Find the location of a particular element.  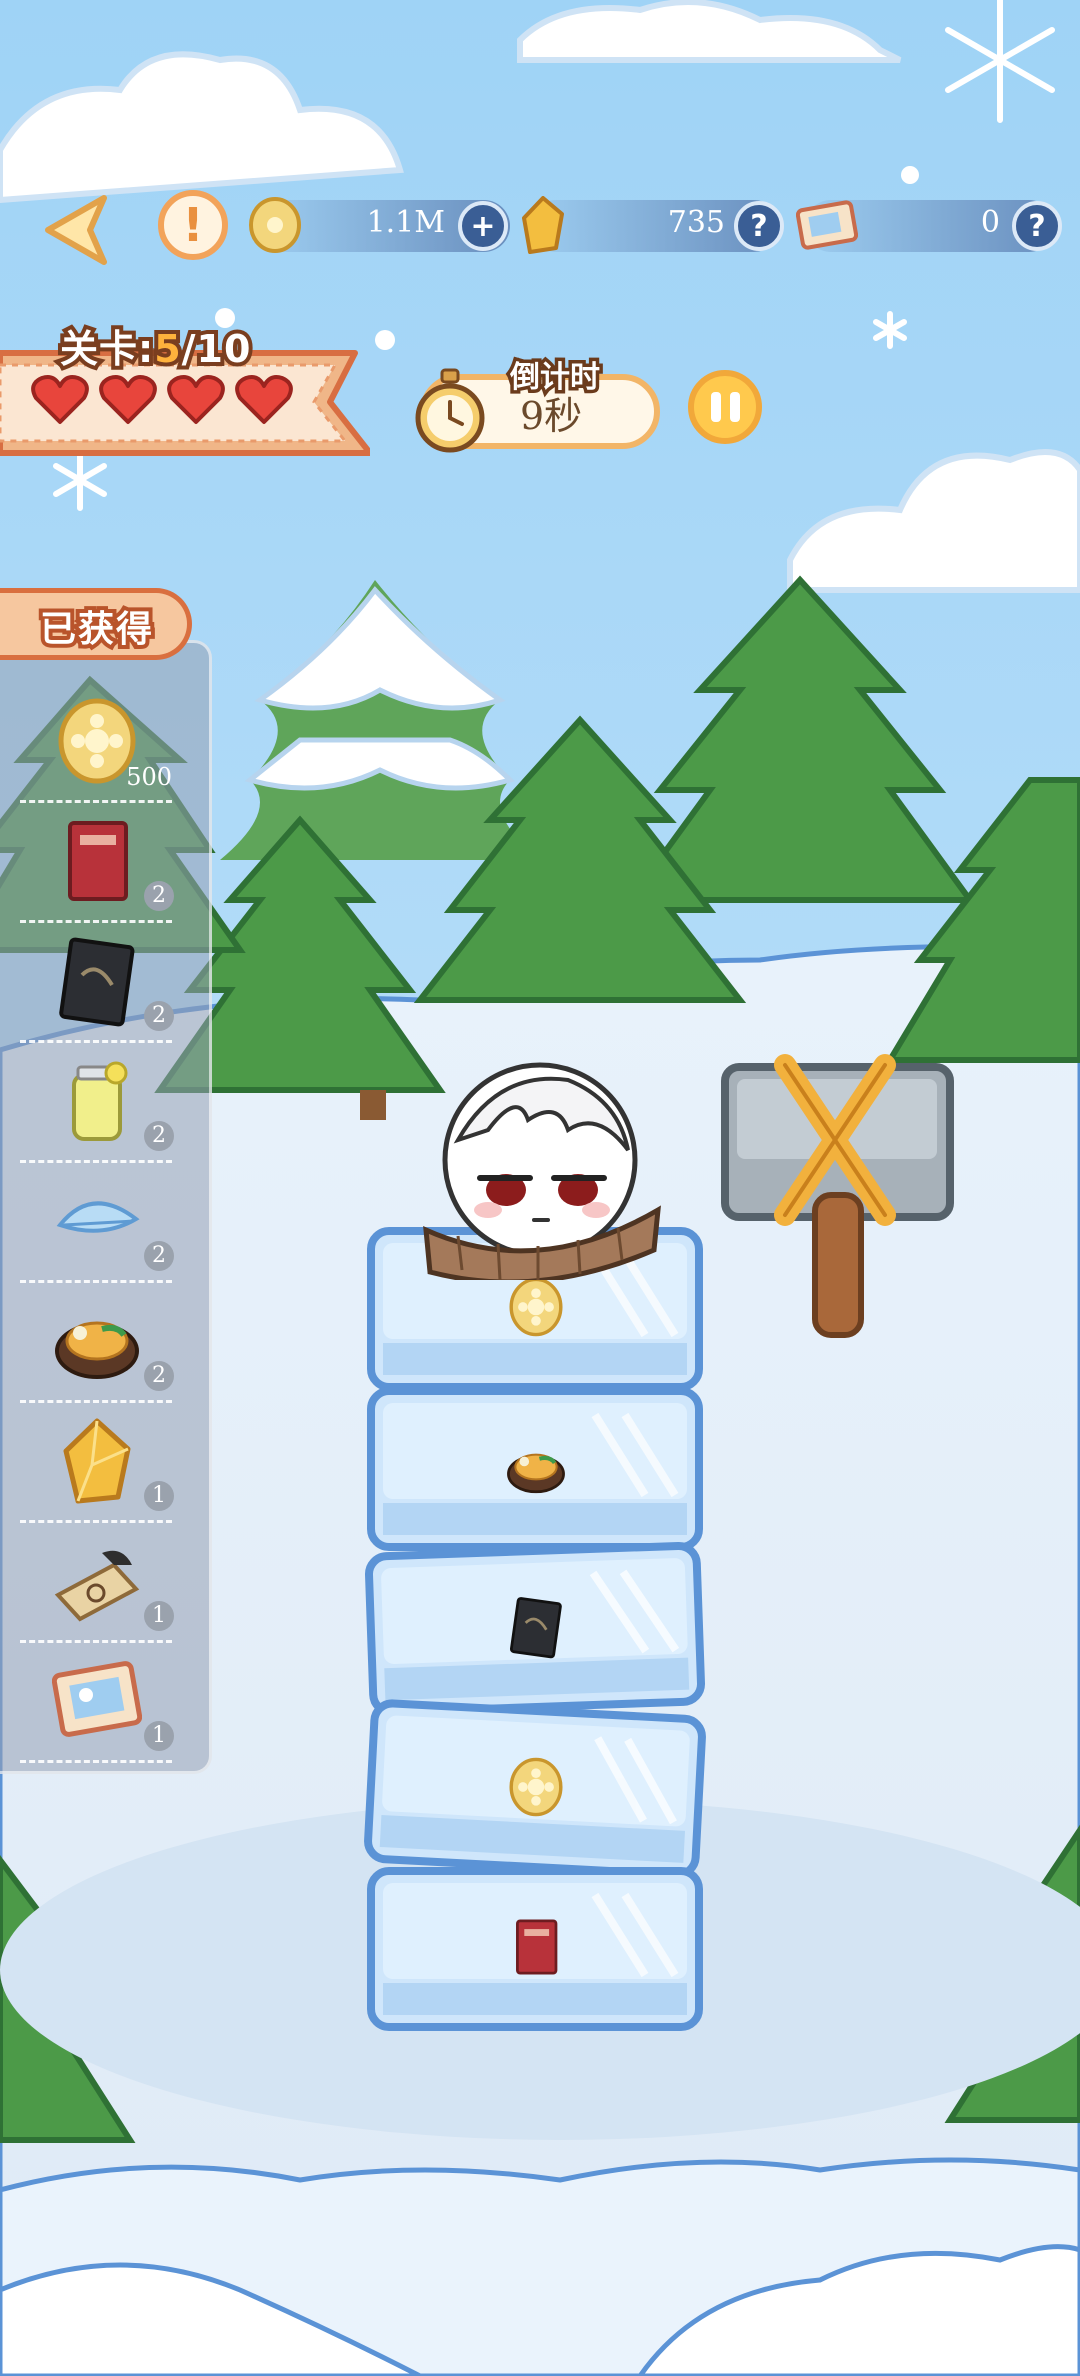

back-button is located at coordinates (79, 230).